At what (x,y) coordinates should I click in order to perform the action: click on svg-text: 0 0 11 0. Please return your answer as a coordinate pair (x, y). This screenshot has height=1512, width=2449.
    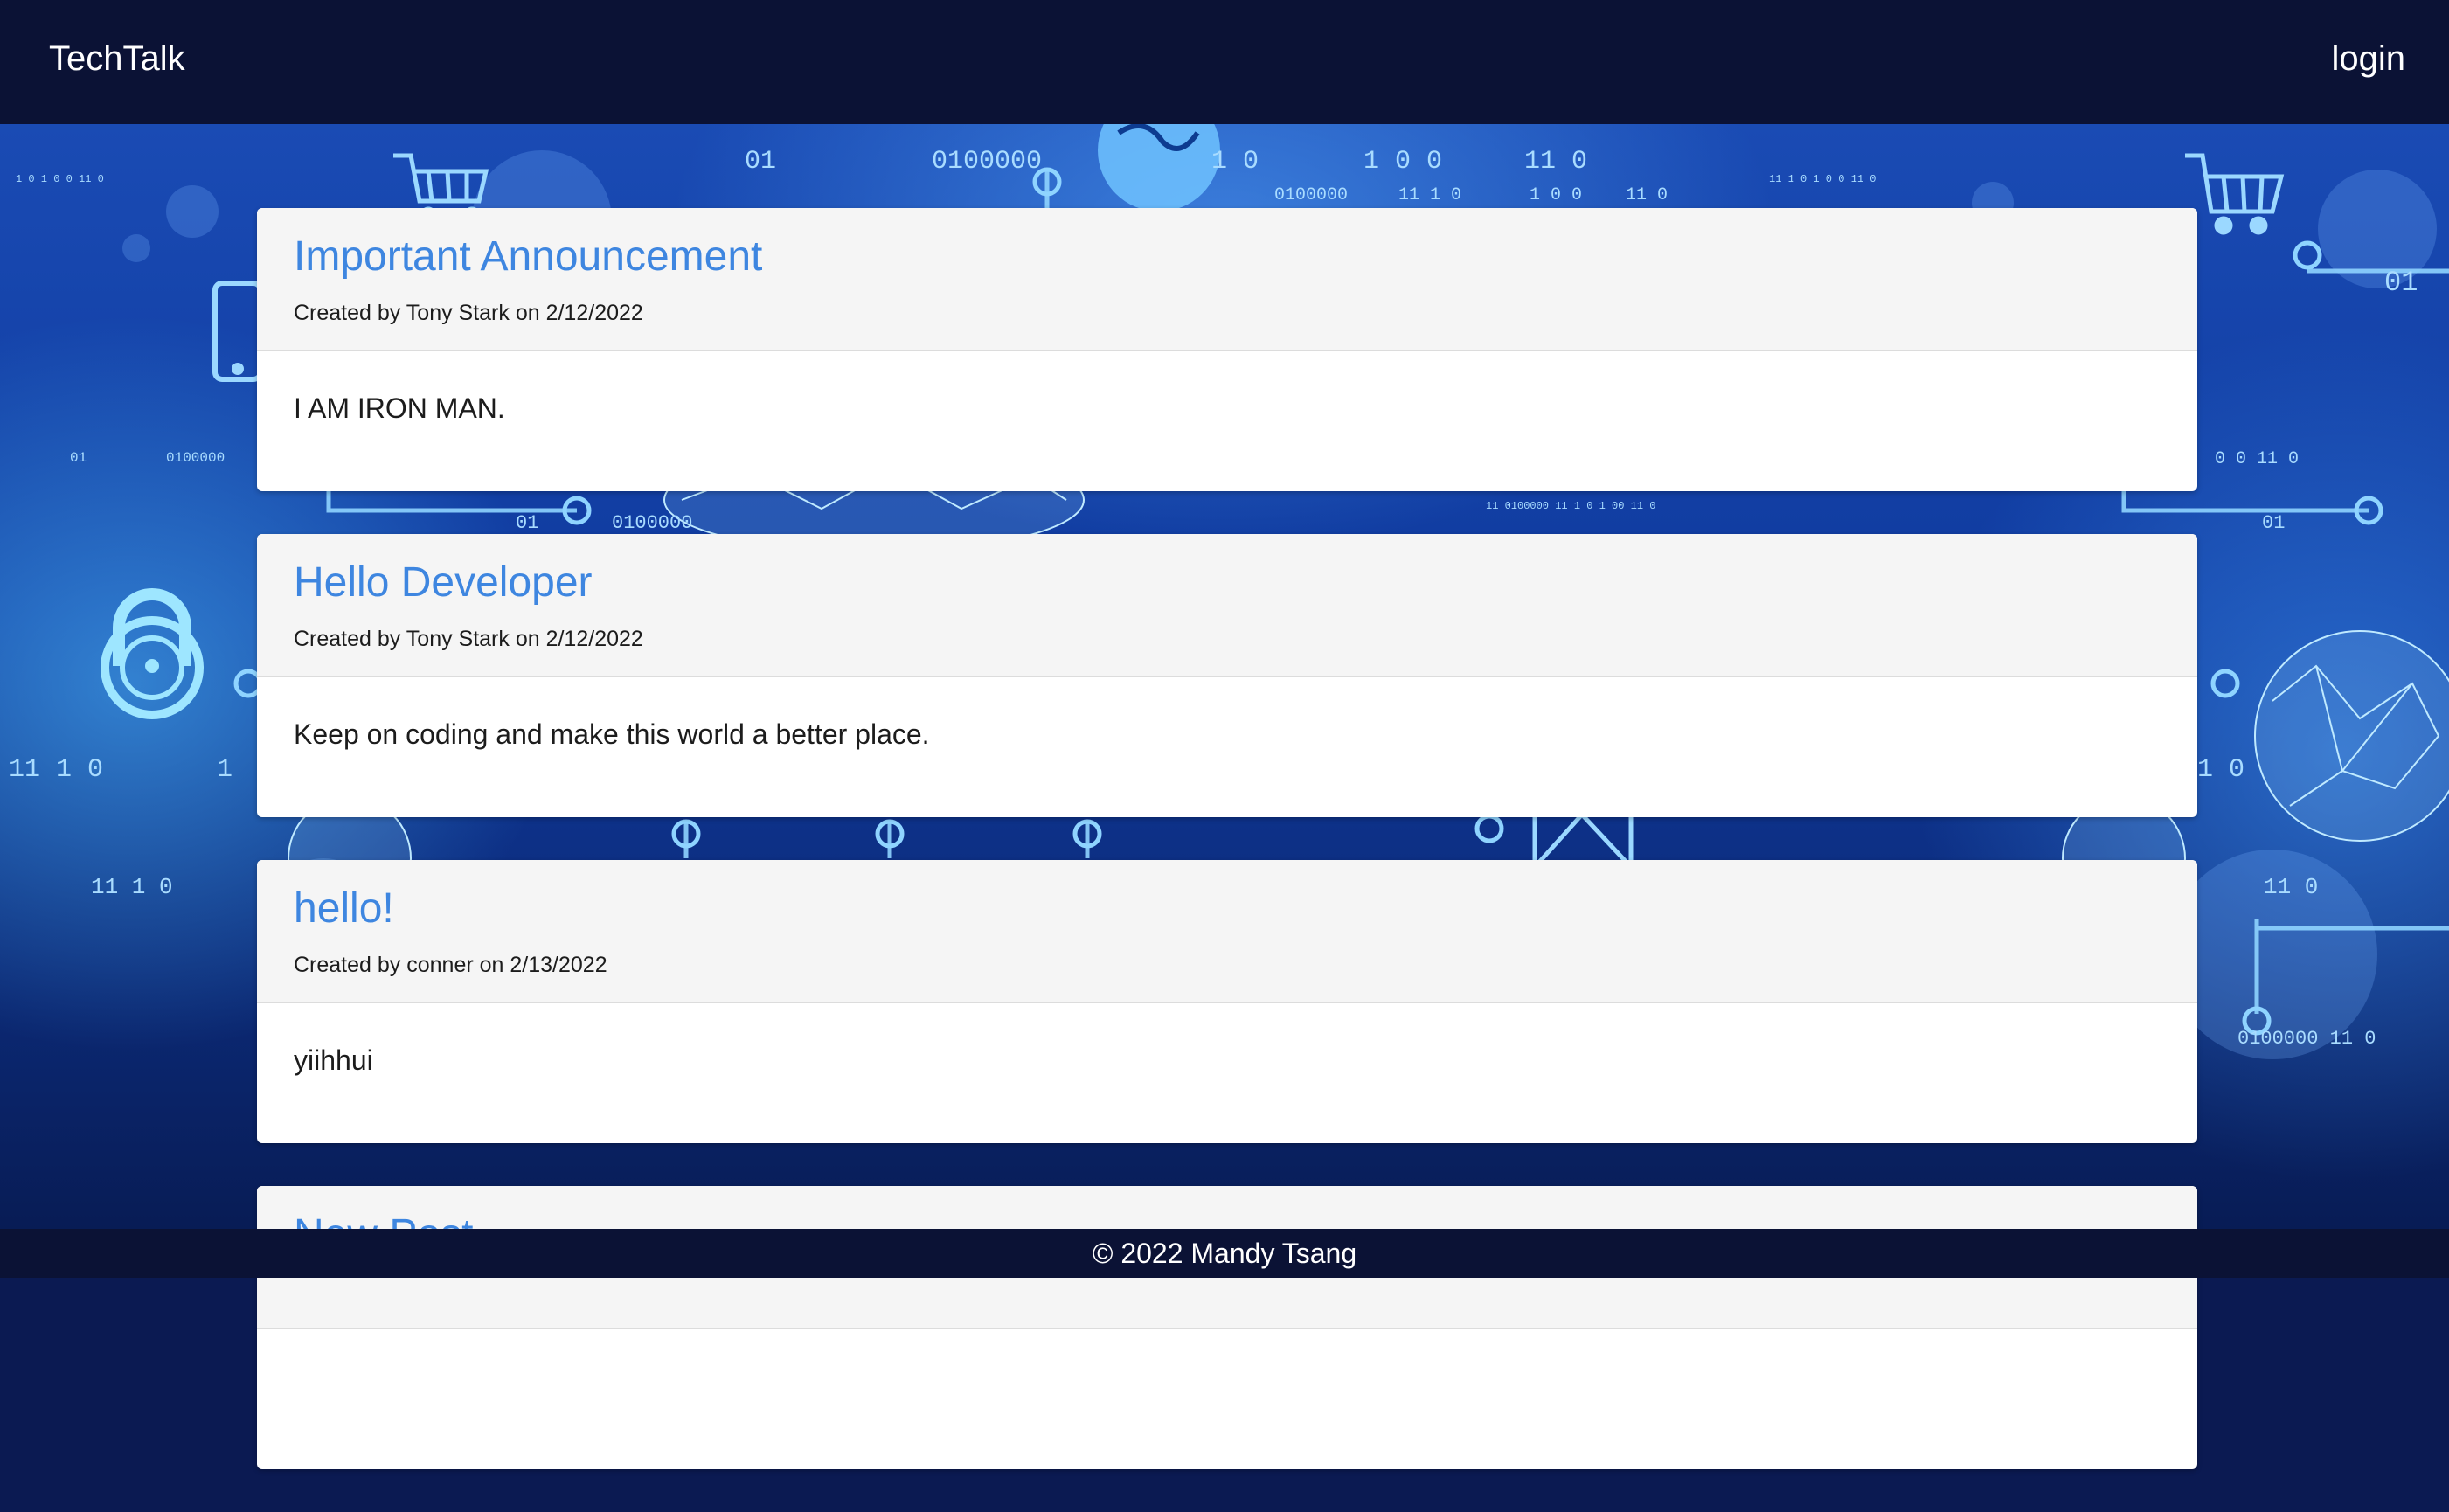
    Looking at the image, I should click on (2257, 459).